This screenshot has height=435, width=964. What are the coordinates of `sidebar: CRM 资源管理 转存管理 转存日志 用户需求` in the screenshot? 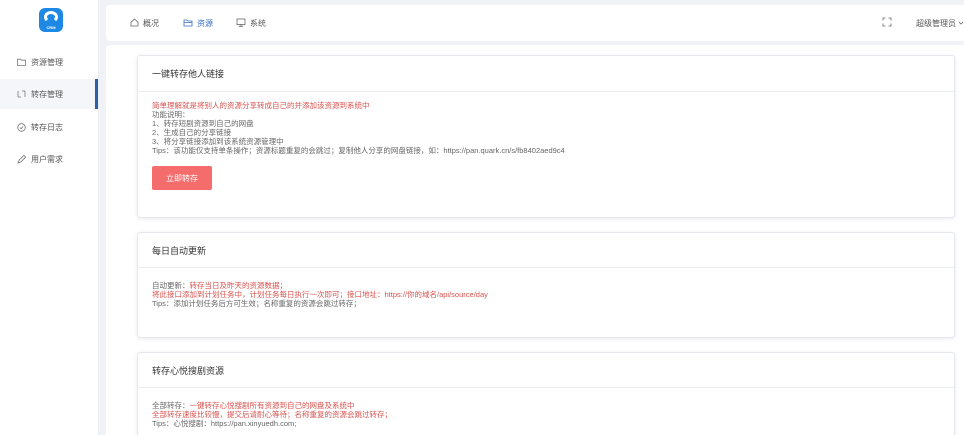 It's located at (49, 217).